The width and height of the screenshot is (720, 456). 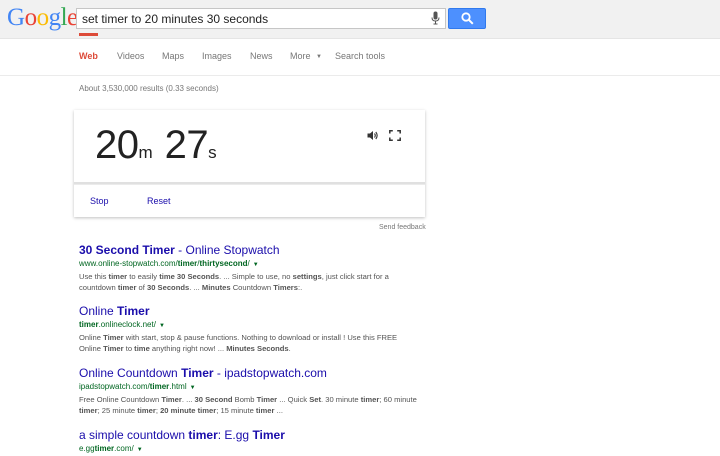 What do you see at coordinates (124, 448) in the screenshot?
I see `text-run: .com/` at bounding box center [124, 448].